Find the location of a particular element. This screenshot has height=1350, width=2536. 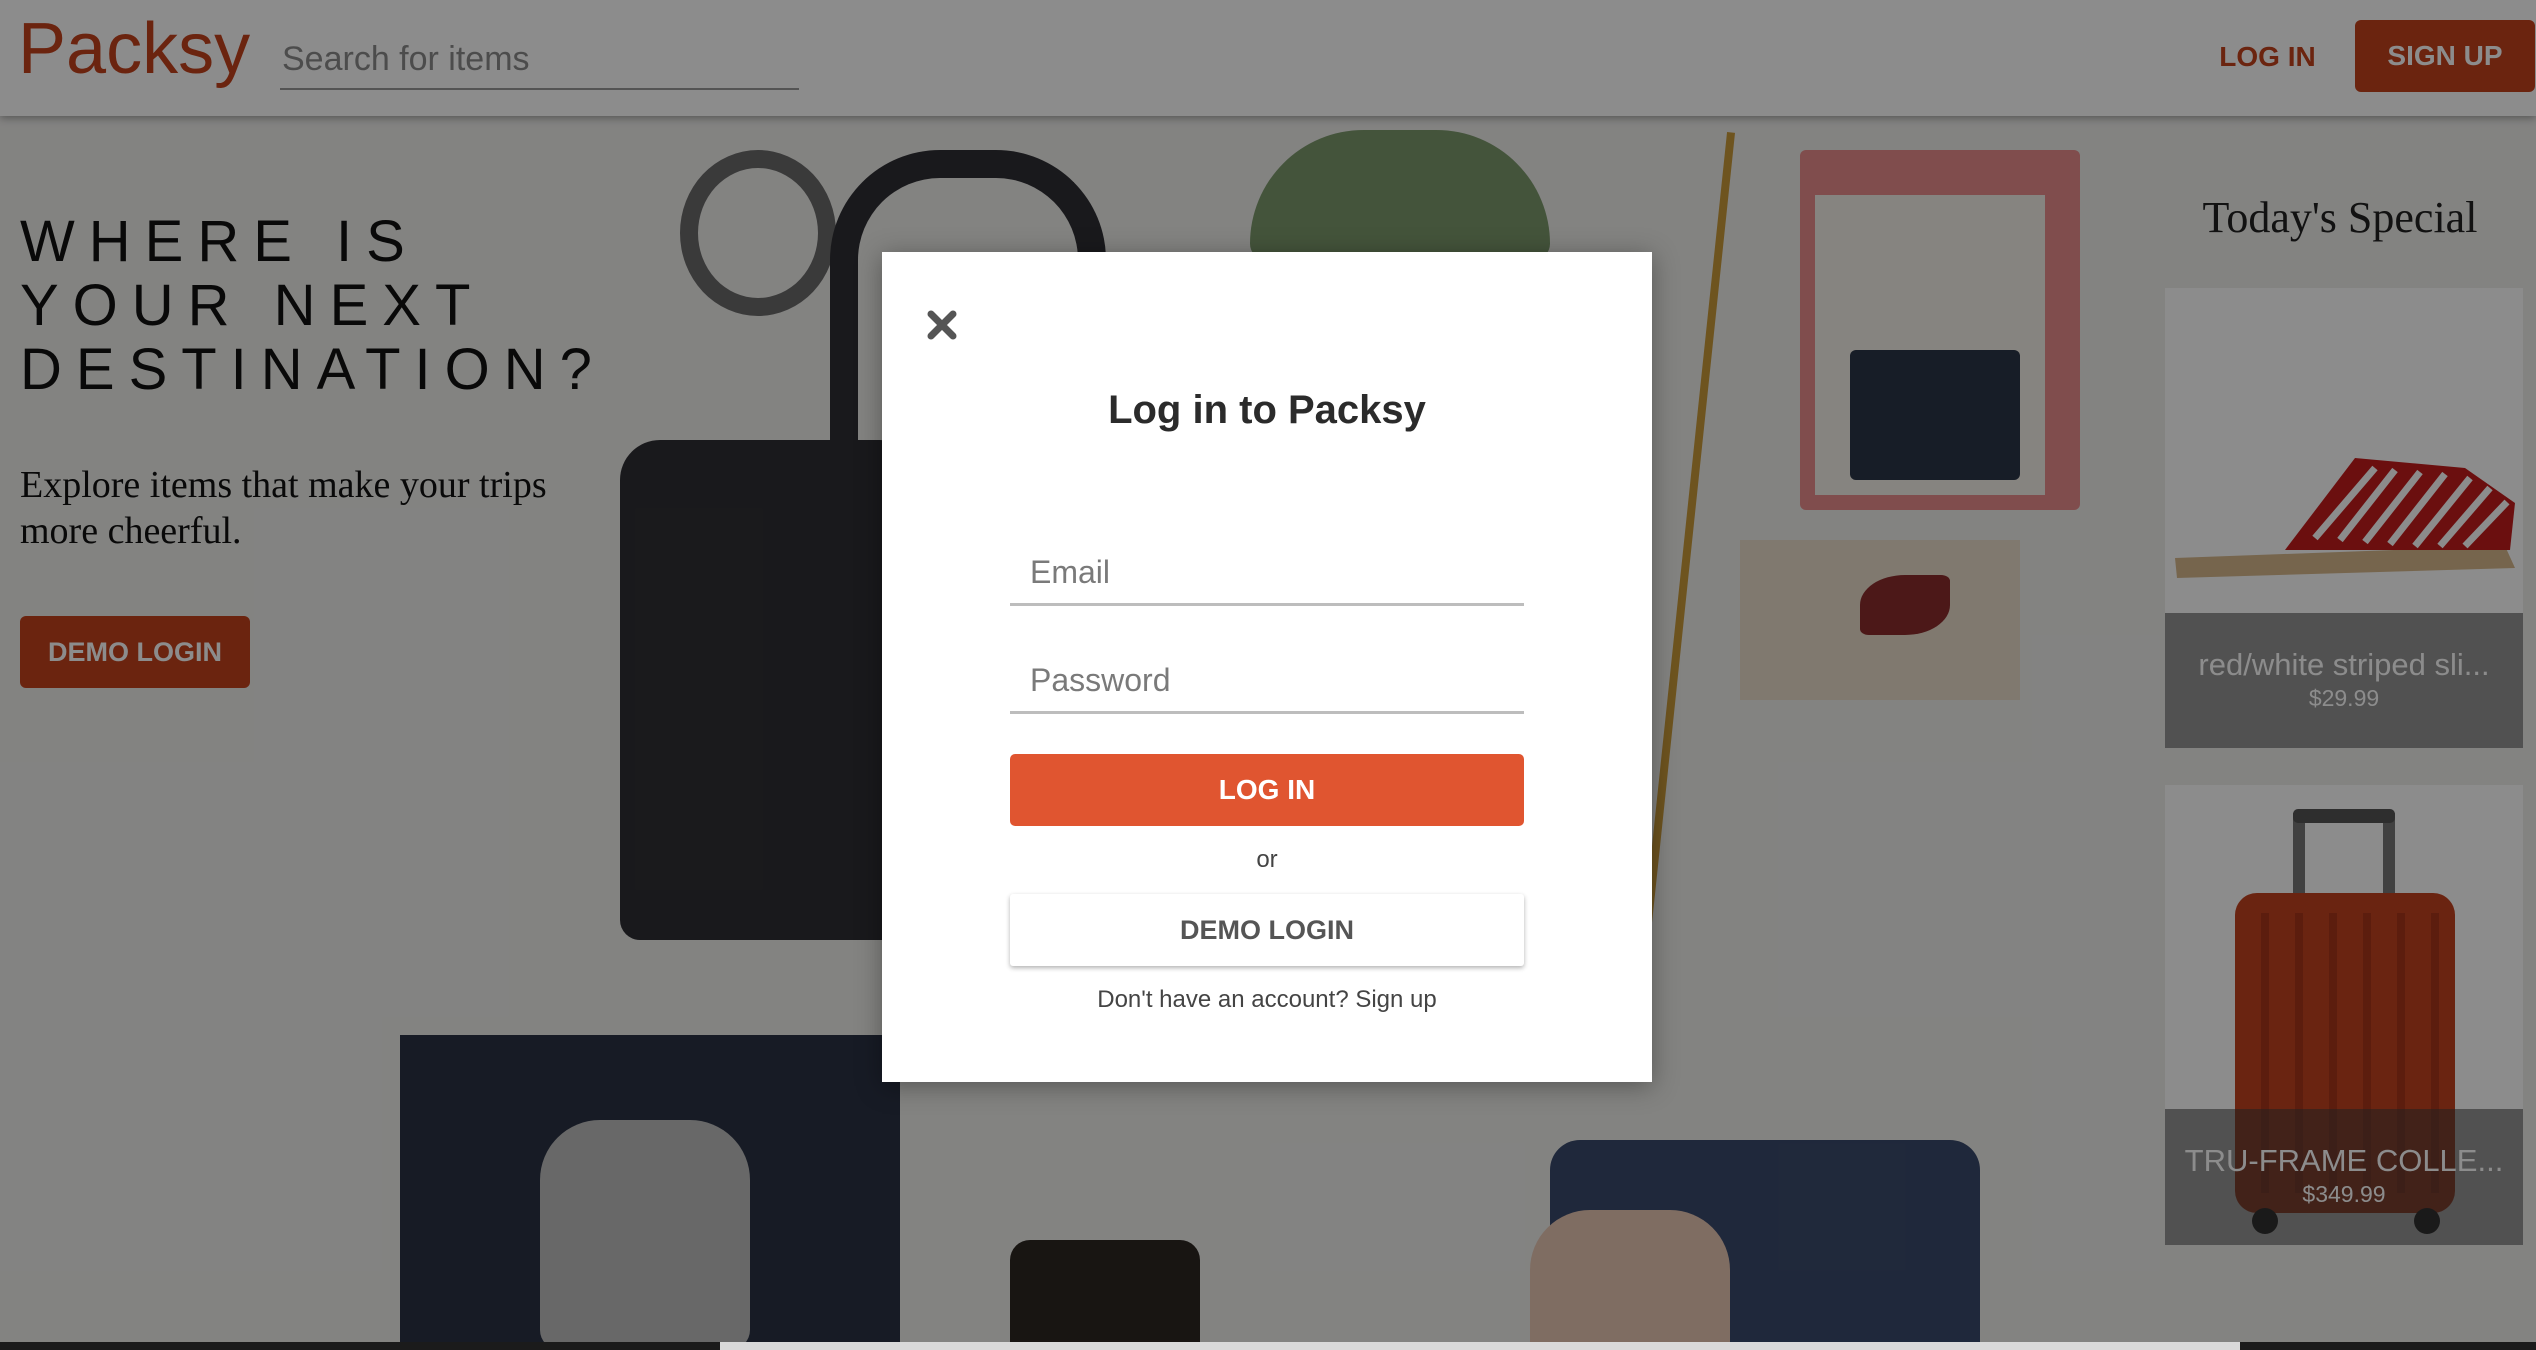

login-button: LOG IN is located at coordinates (1267, 790).